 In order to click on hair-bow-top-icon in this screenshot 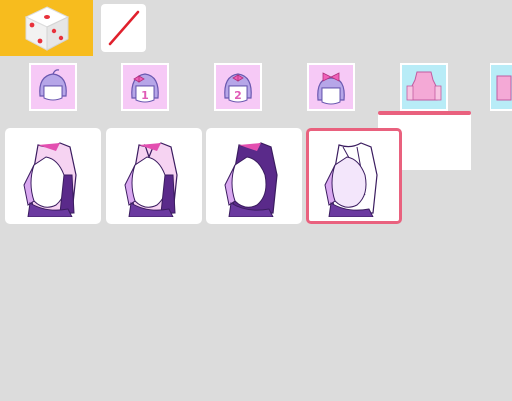, I will do `click(331, 88)`.